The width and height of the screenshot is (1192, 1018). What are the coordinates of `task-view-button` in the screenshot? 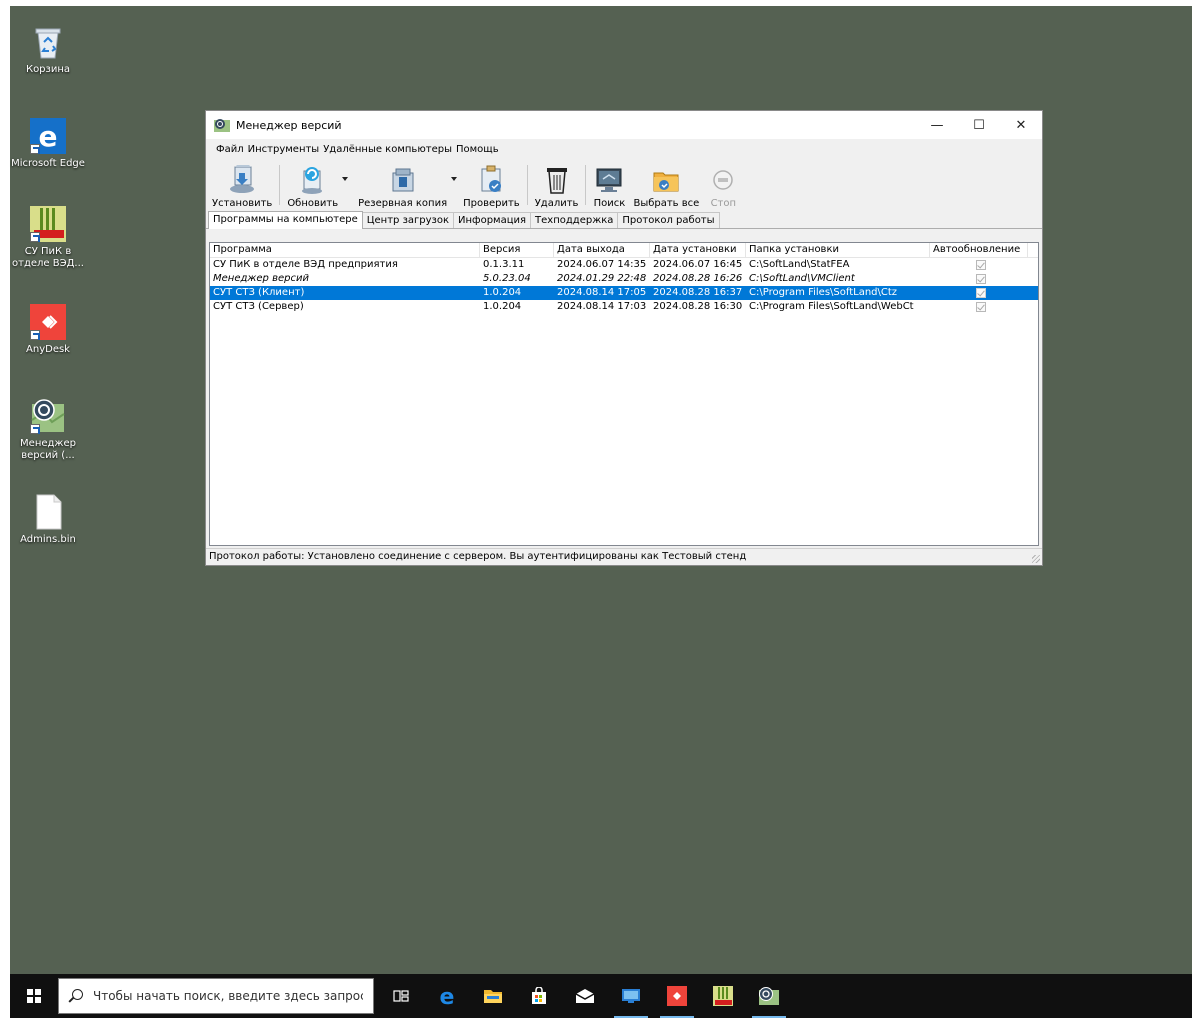 It's located at (401, 996).